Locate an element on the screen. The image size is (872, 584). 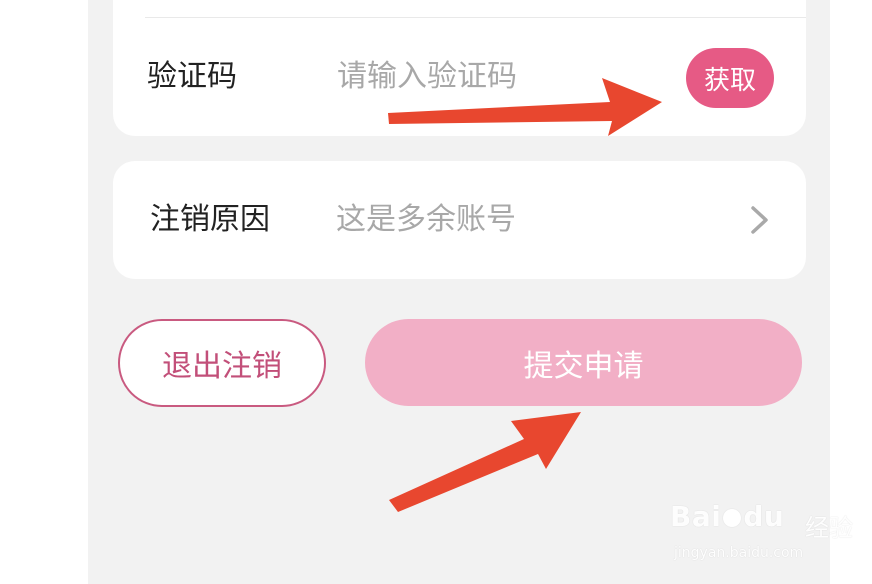
baidu-jingyan-watermark: Bai du 经验 jingyan.baidu.com is located at coordinates (761, 530).